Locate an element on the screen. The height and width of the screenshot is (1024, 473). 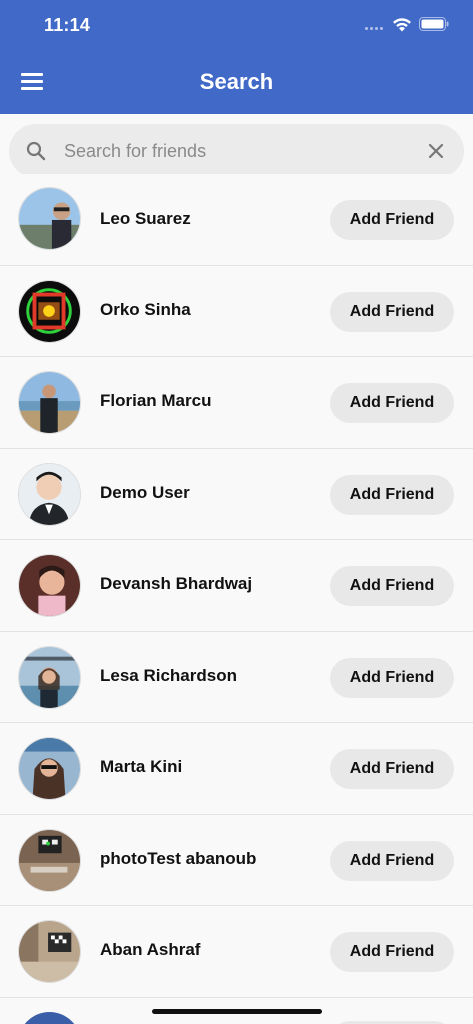
wifi-icon is located at coordinates (402, 25).